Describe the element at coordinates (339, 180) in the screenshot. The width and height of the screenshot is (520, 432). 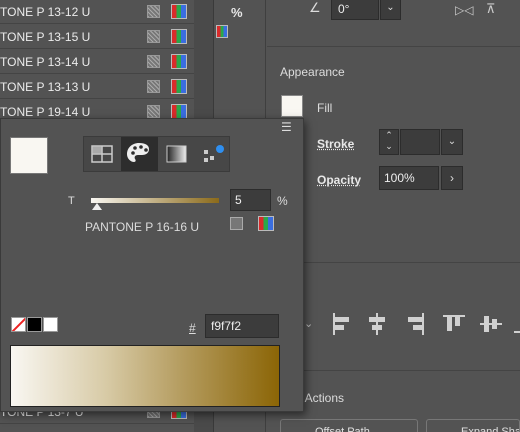
I see `opacity-label: Opacity` at that location.